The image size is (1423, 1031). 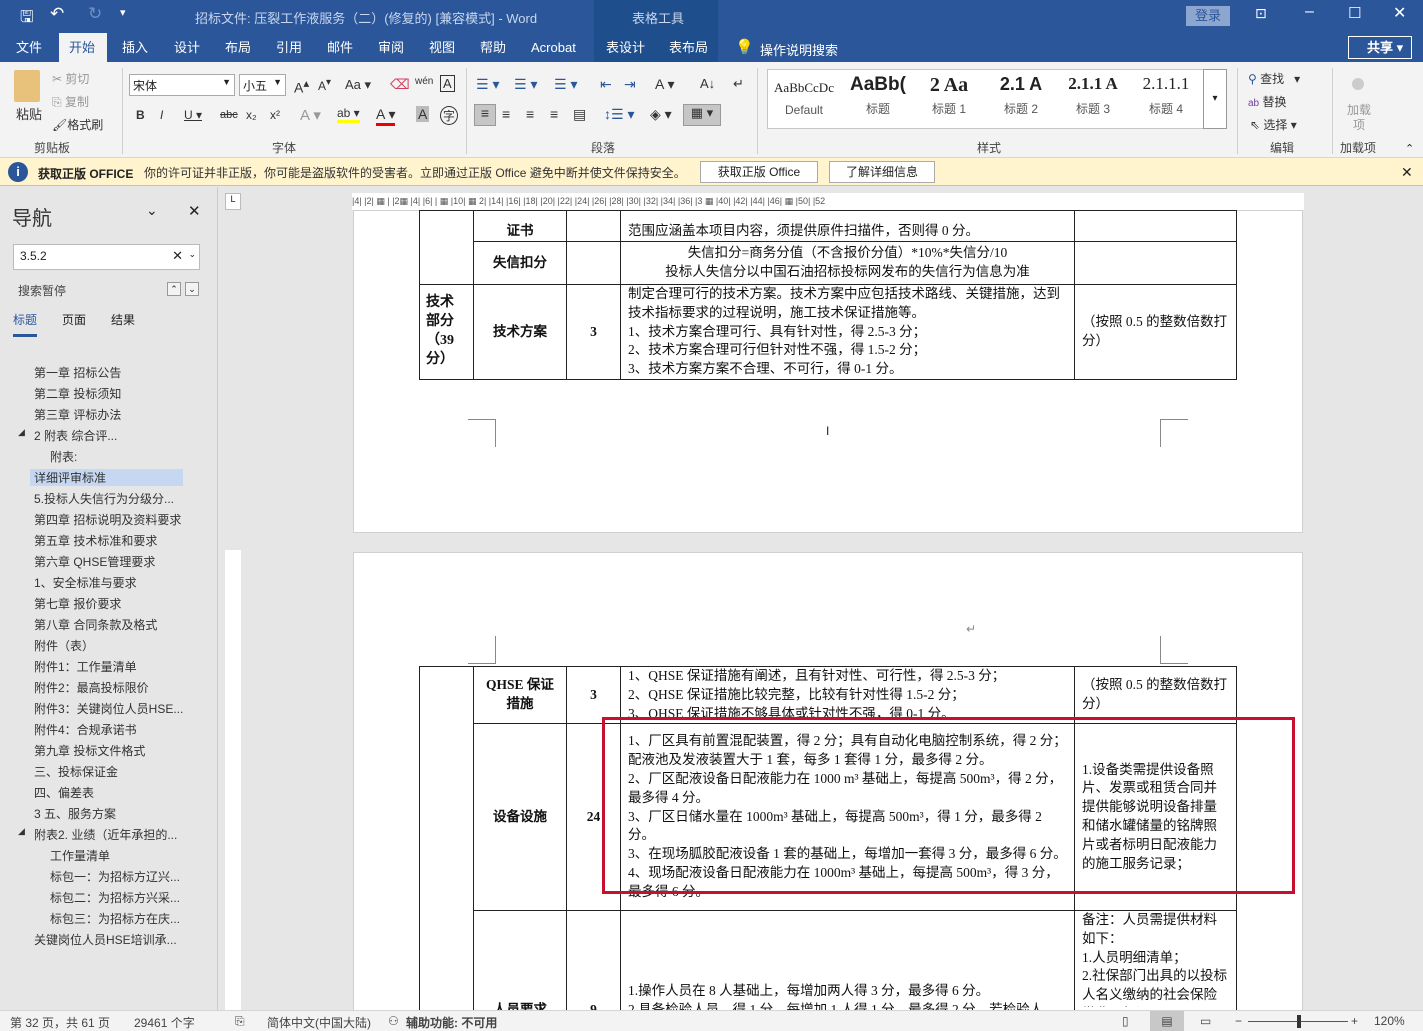 I want to click on increase-indent-icon: ⇥, so click(x=630, y=84).